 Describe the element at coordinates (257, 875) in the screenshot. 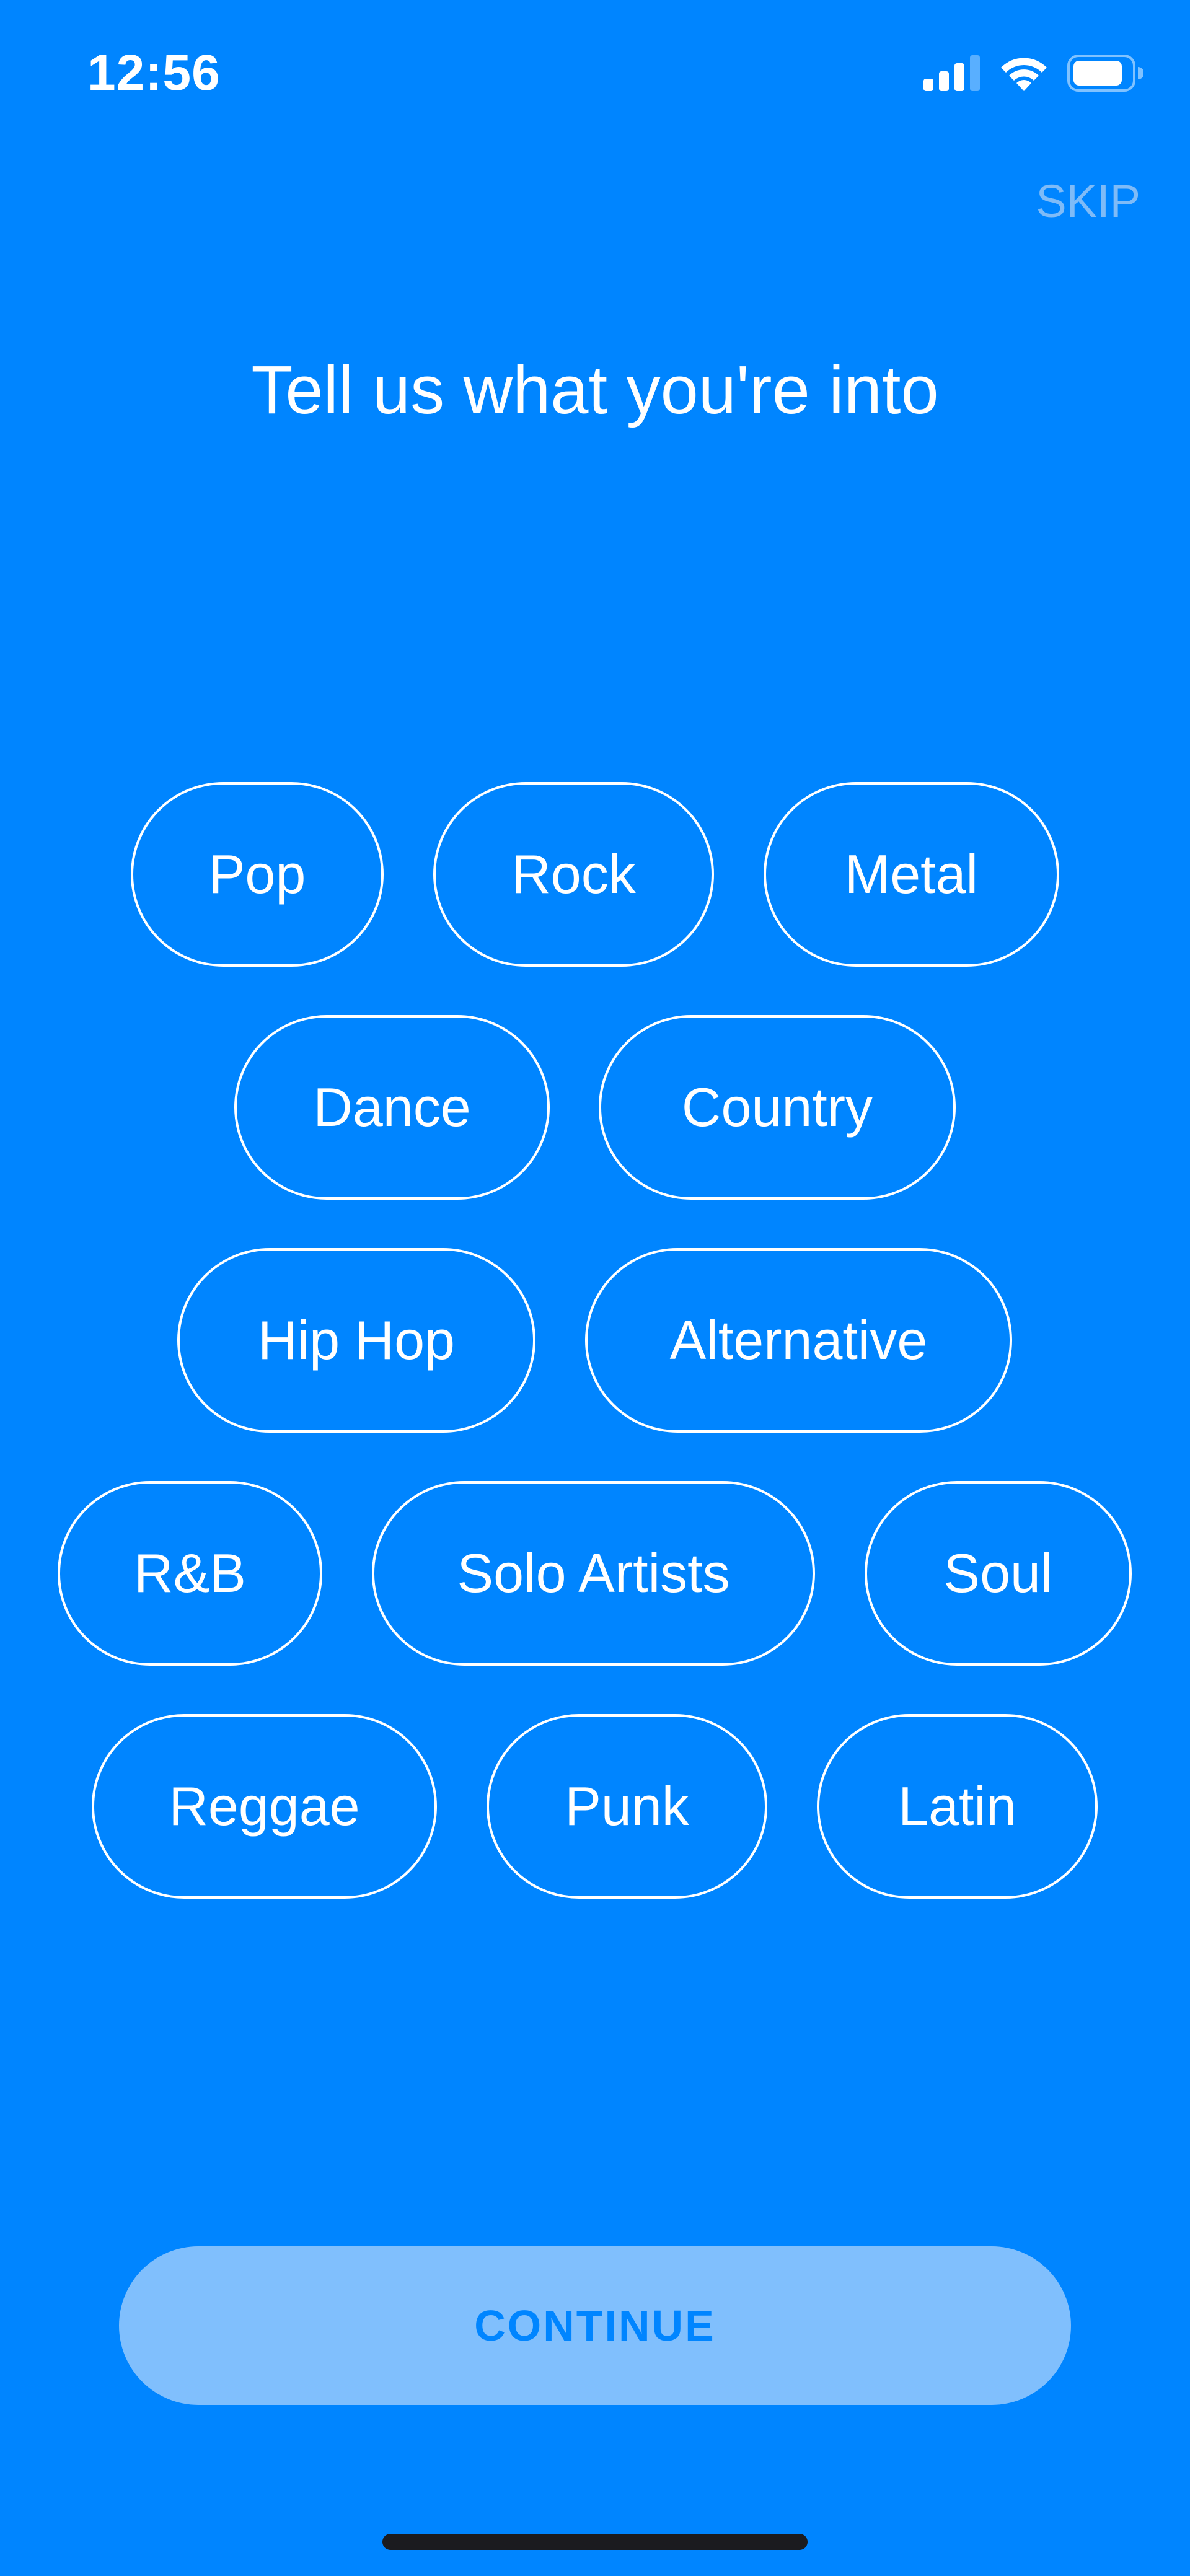

I see `genre-chip-pop: Pop` at that location.